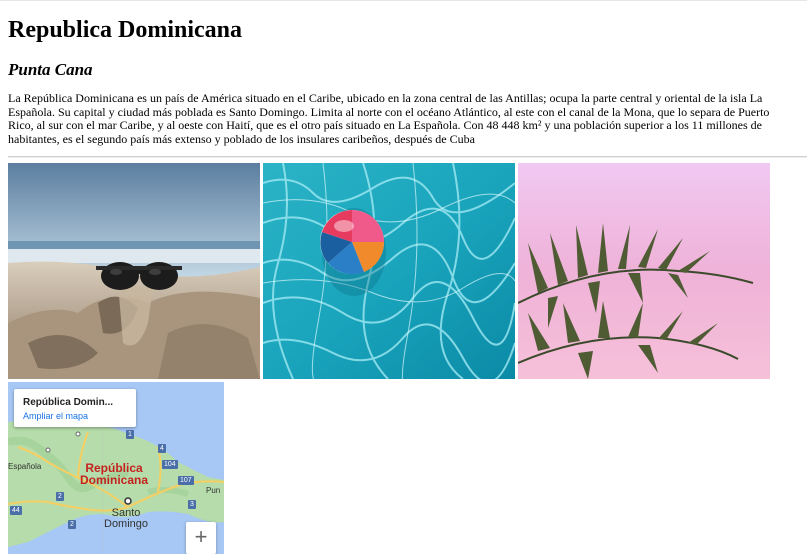 Image resolution: width=807 pixels, height=554 pixels. I want to click on horizontal-rule, so click(407, 157).